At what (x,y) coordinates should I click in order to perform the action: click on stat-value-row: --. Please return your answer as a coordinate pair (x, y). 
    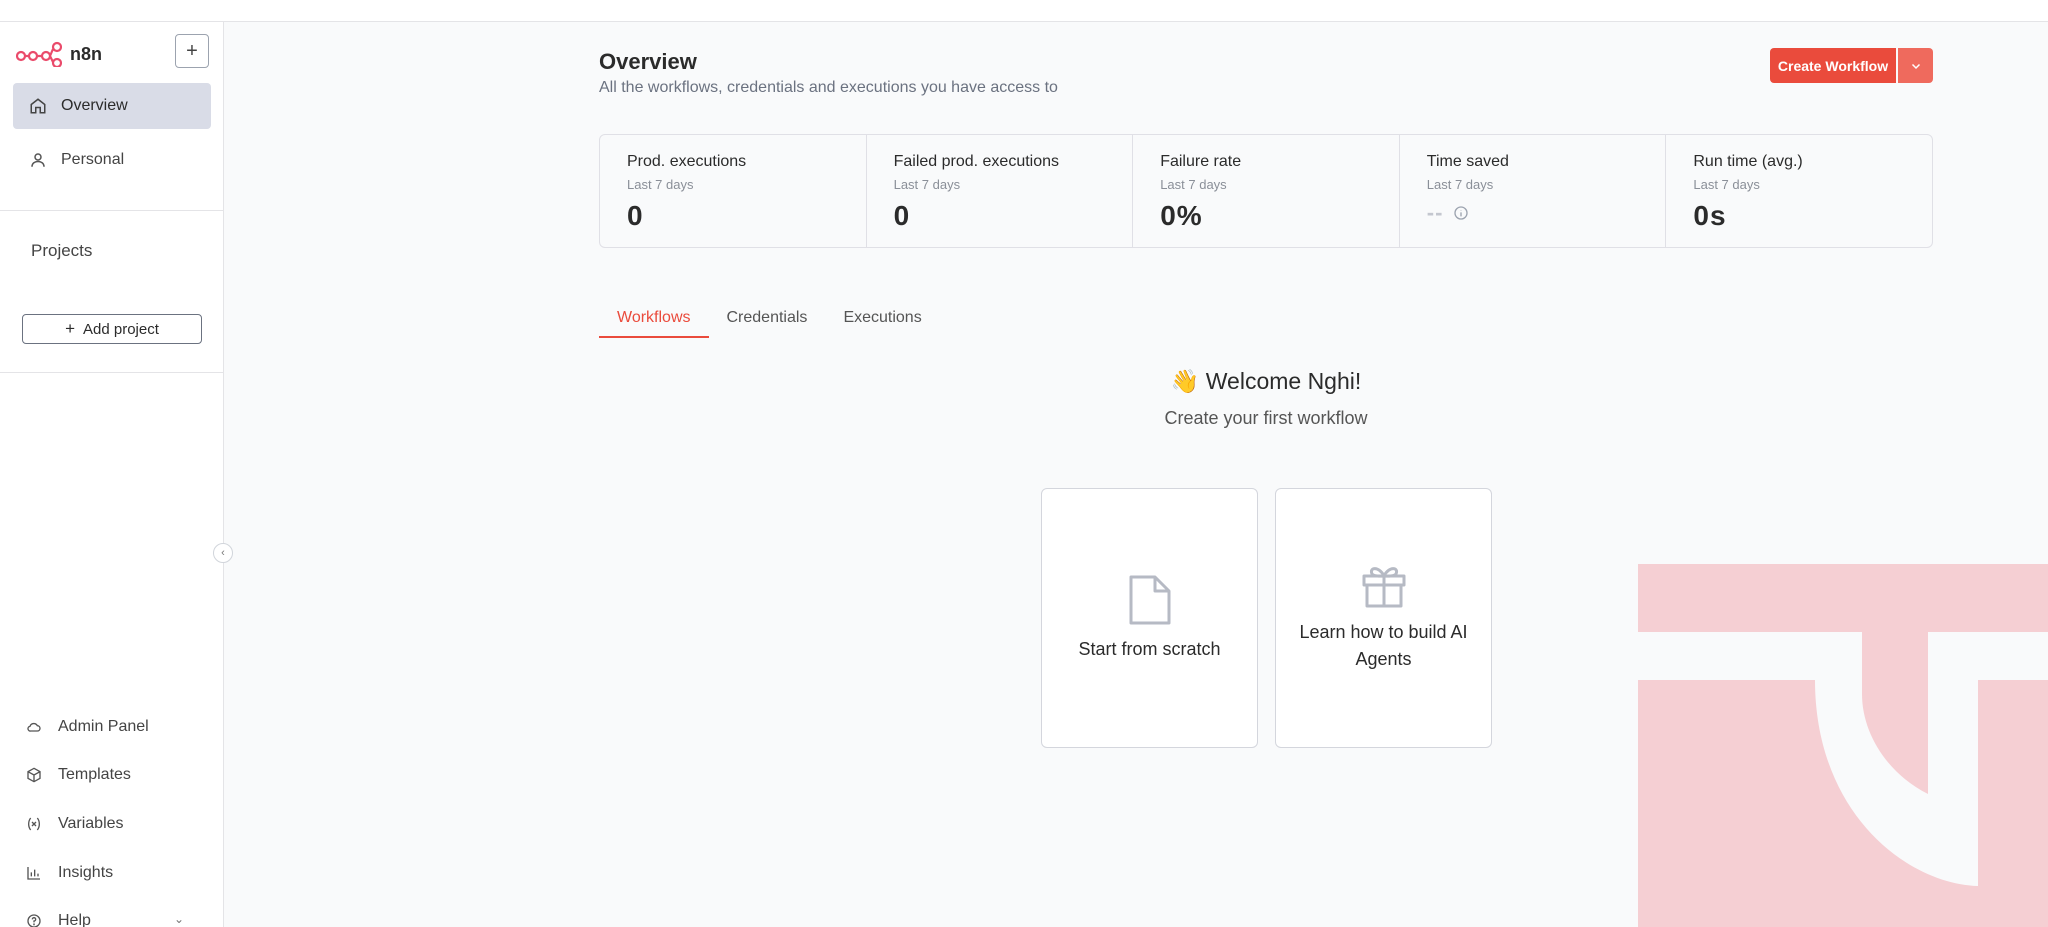
    Looking at the image, I should click on (1546, 213).